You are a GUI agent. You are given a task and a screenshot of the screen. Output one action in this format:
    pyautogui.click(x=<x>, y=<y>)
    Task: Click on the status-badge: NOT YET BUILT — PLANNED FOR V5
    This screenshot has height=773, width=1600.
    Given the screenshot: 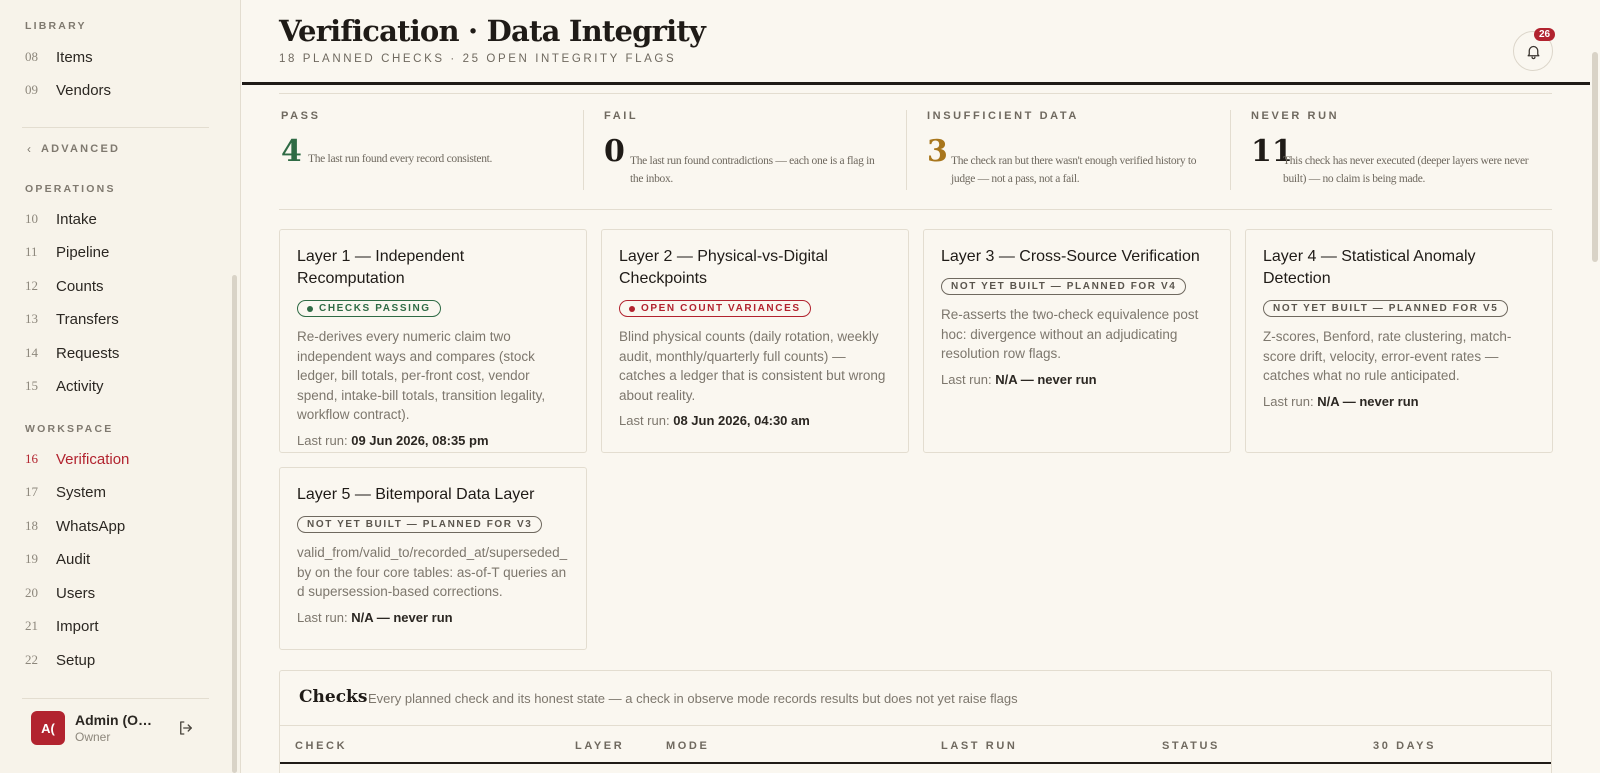 What is the action you would take?
    pyautogui.click(x=1386, y=308)
    